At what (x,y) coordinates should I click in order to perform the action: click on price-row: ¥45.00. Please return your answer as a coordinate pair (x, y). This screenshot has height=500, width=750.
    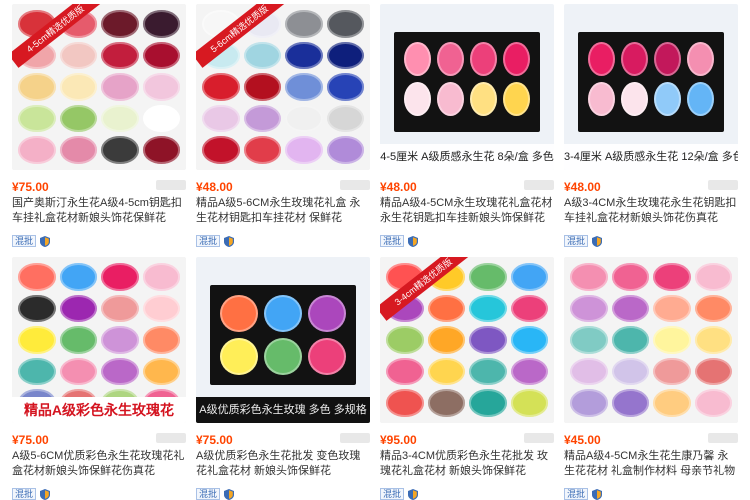
    Looking at the image, I should click on (651, 439).